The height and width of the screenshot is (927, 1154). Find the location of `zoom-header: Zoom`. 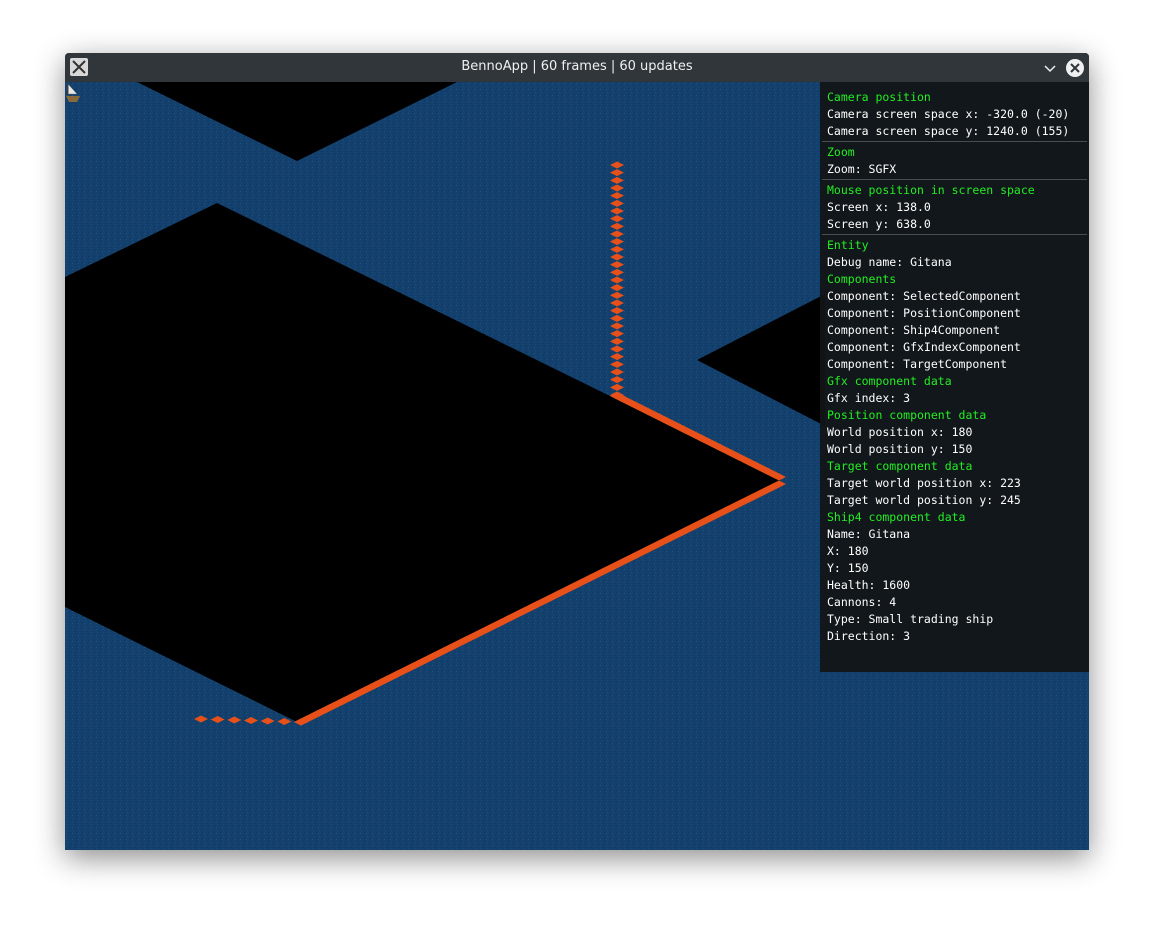

zoom-header: Zoom is located at coordinates (841, 152).